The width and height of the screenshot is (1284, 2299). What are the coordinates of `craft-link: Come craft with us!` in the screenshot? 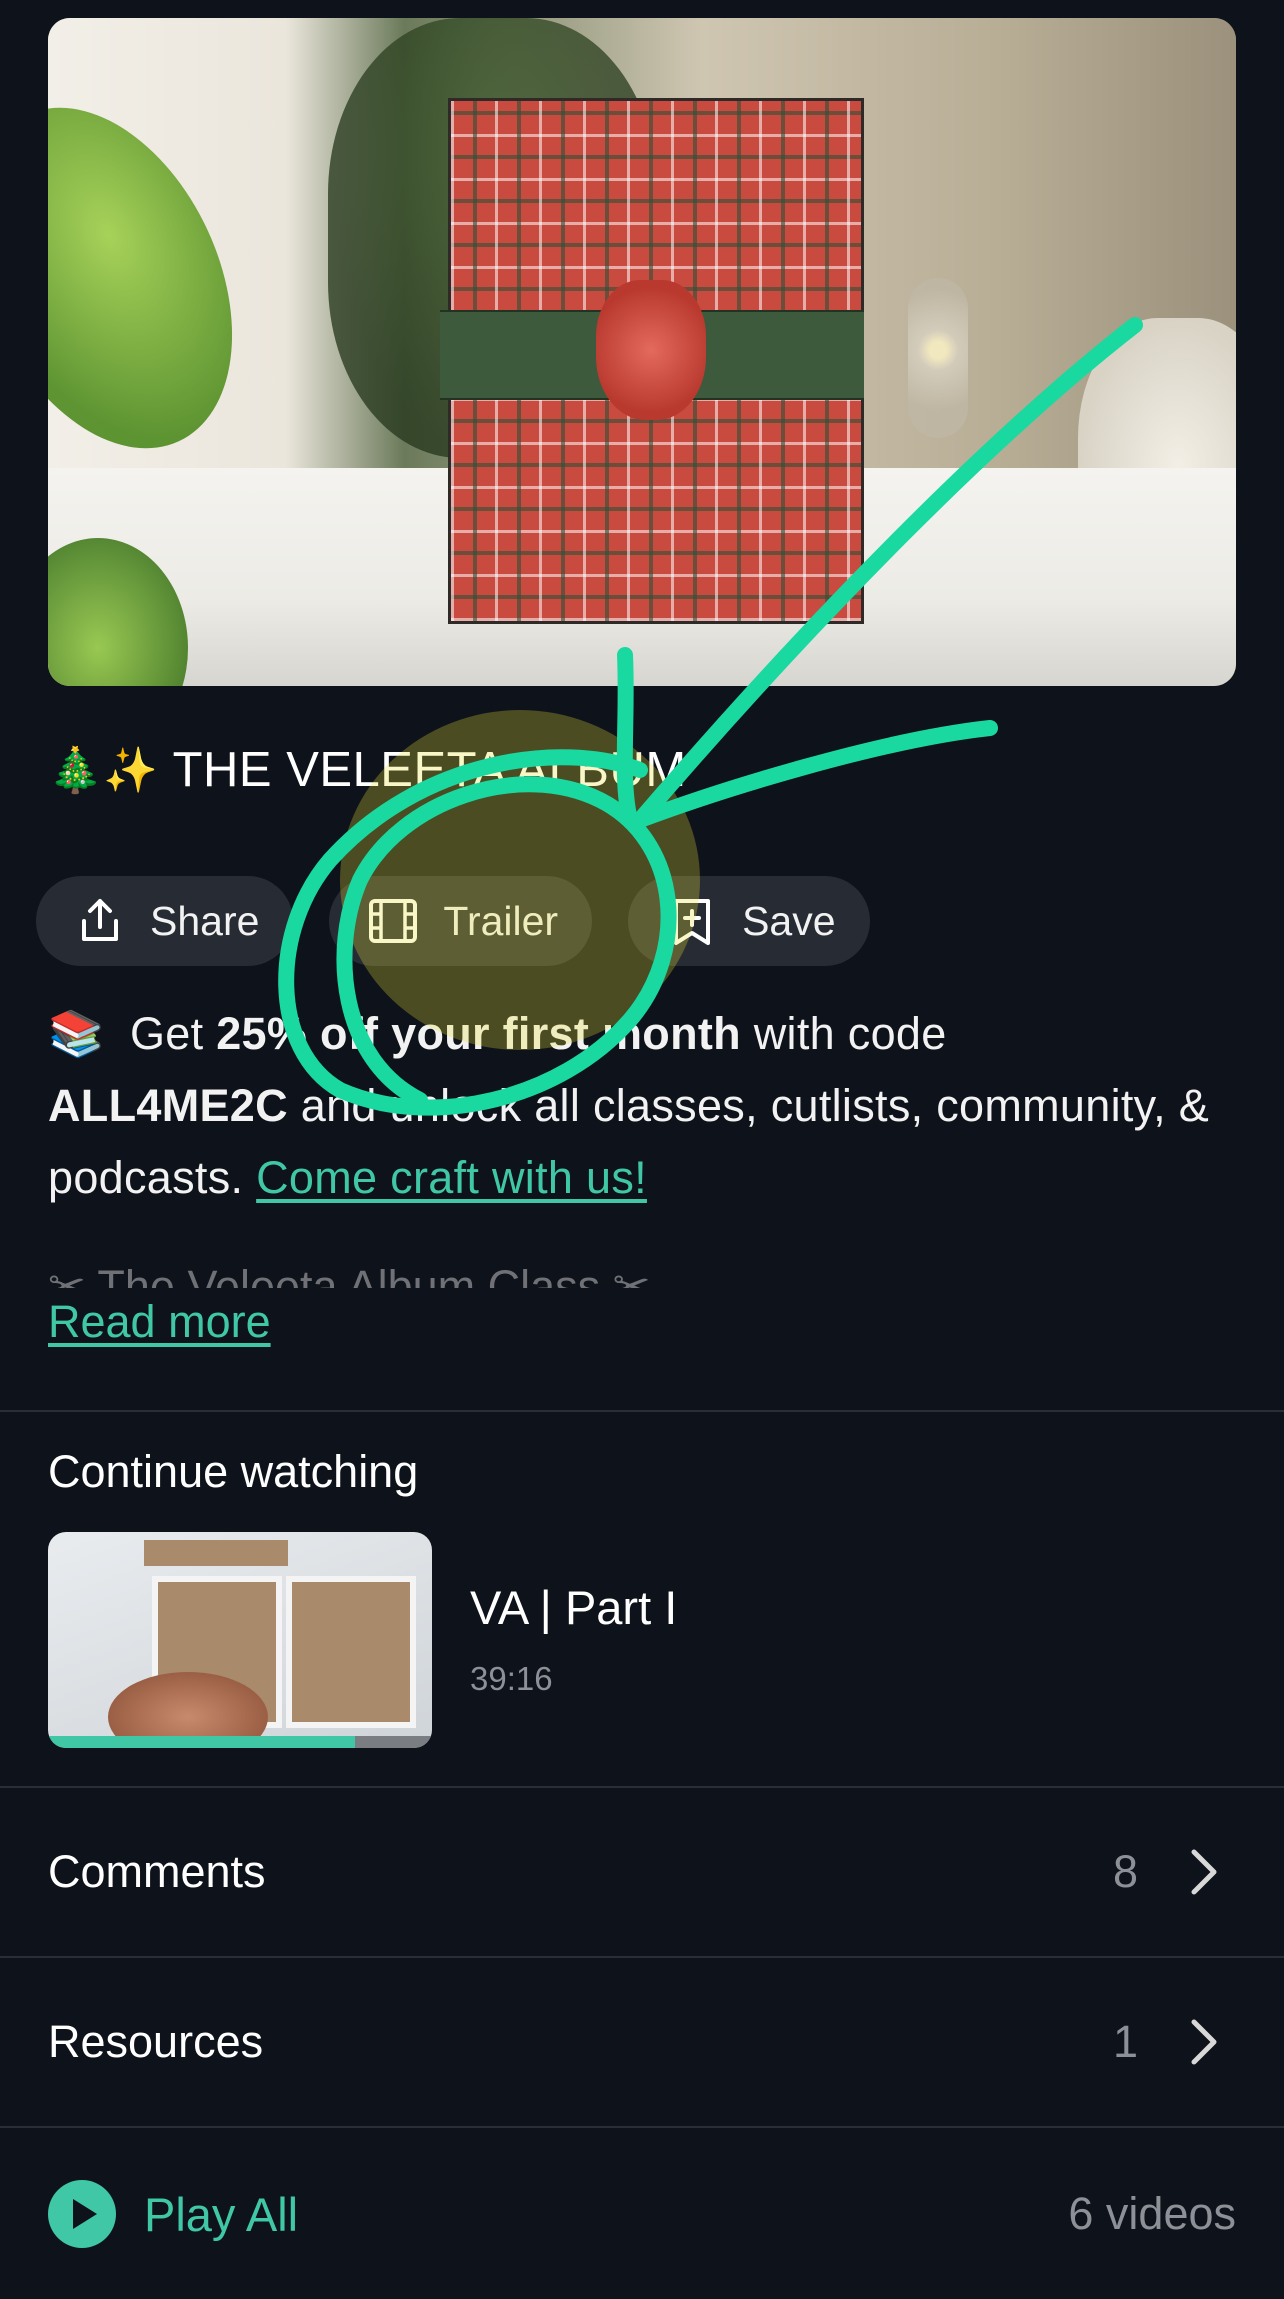 It's located at (451, 1177).